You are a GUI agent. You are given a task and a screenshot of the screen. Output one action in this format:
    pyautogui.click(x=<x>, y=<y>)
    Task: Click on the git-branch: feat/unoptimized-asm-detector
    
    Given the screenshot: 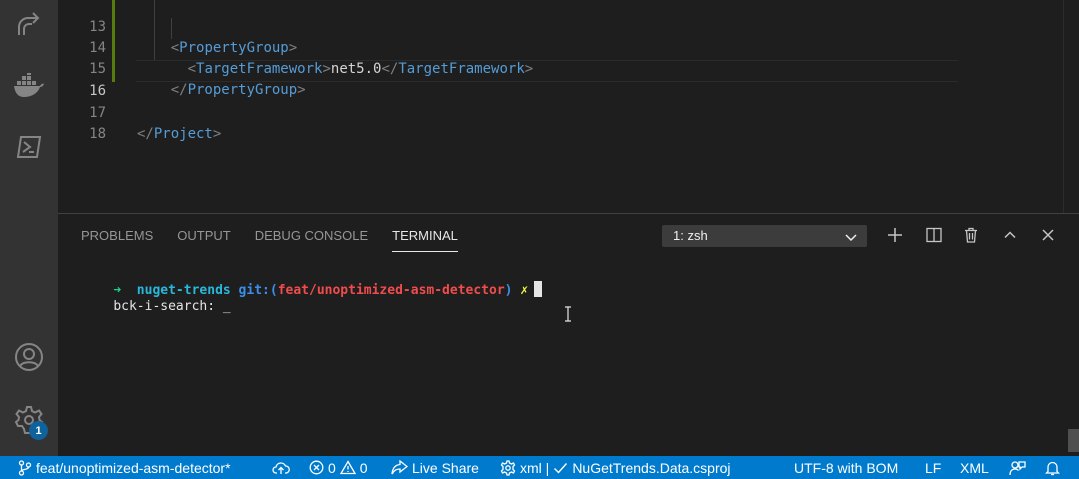 What is the action you would take?
    pyautogui.click(x=391, y=290)
    